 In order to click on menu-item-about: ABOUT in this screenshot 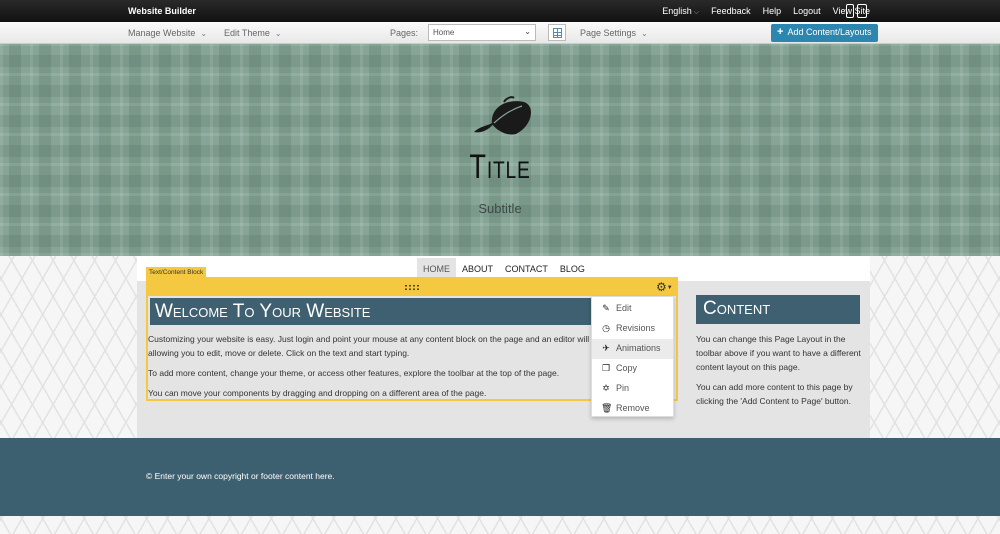, I will do `click(477, 268)`.